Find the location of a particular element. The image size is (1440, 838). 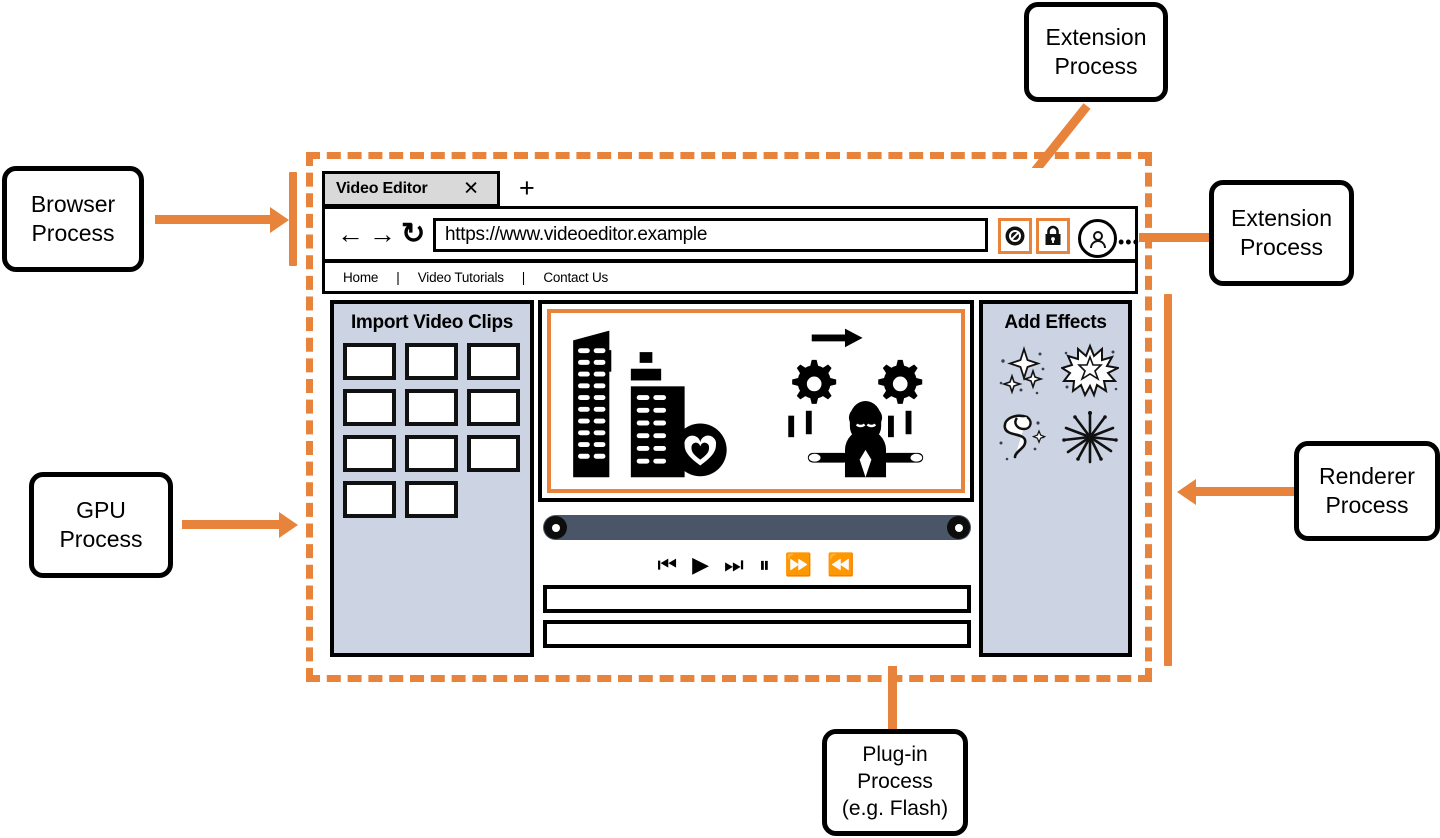

add-effects-panel: Add Effects is located at coordinates (1055, 478).